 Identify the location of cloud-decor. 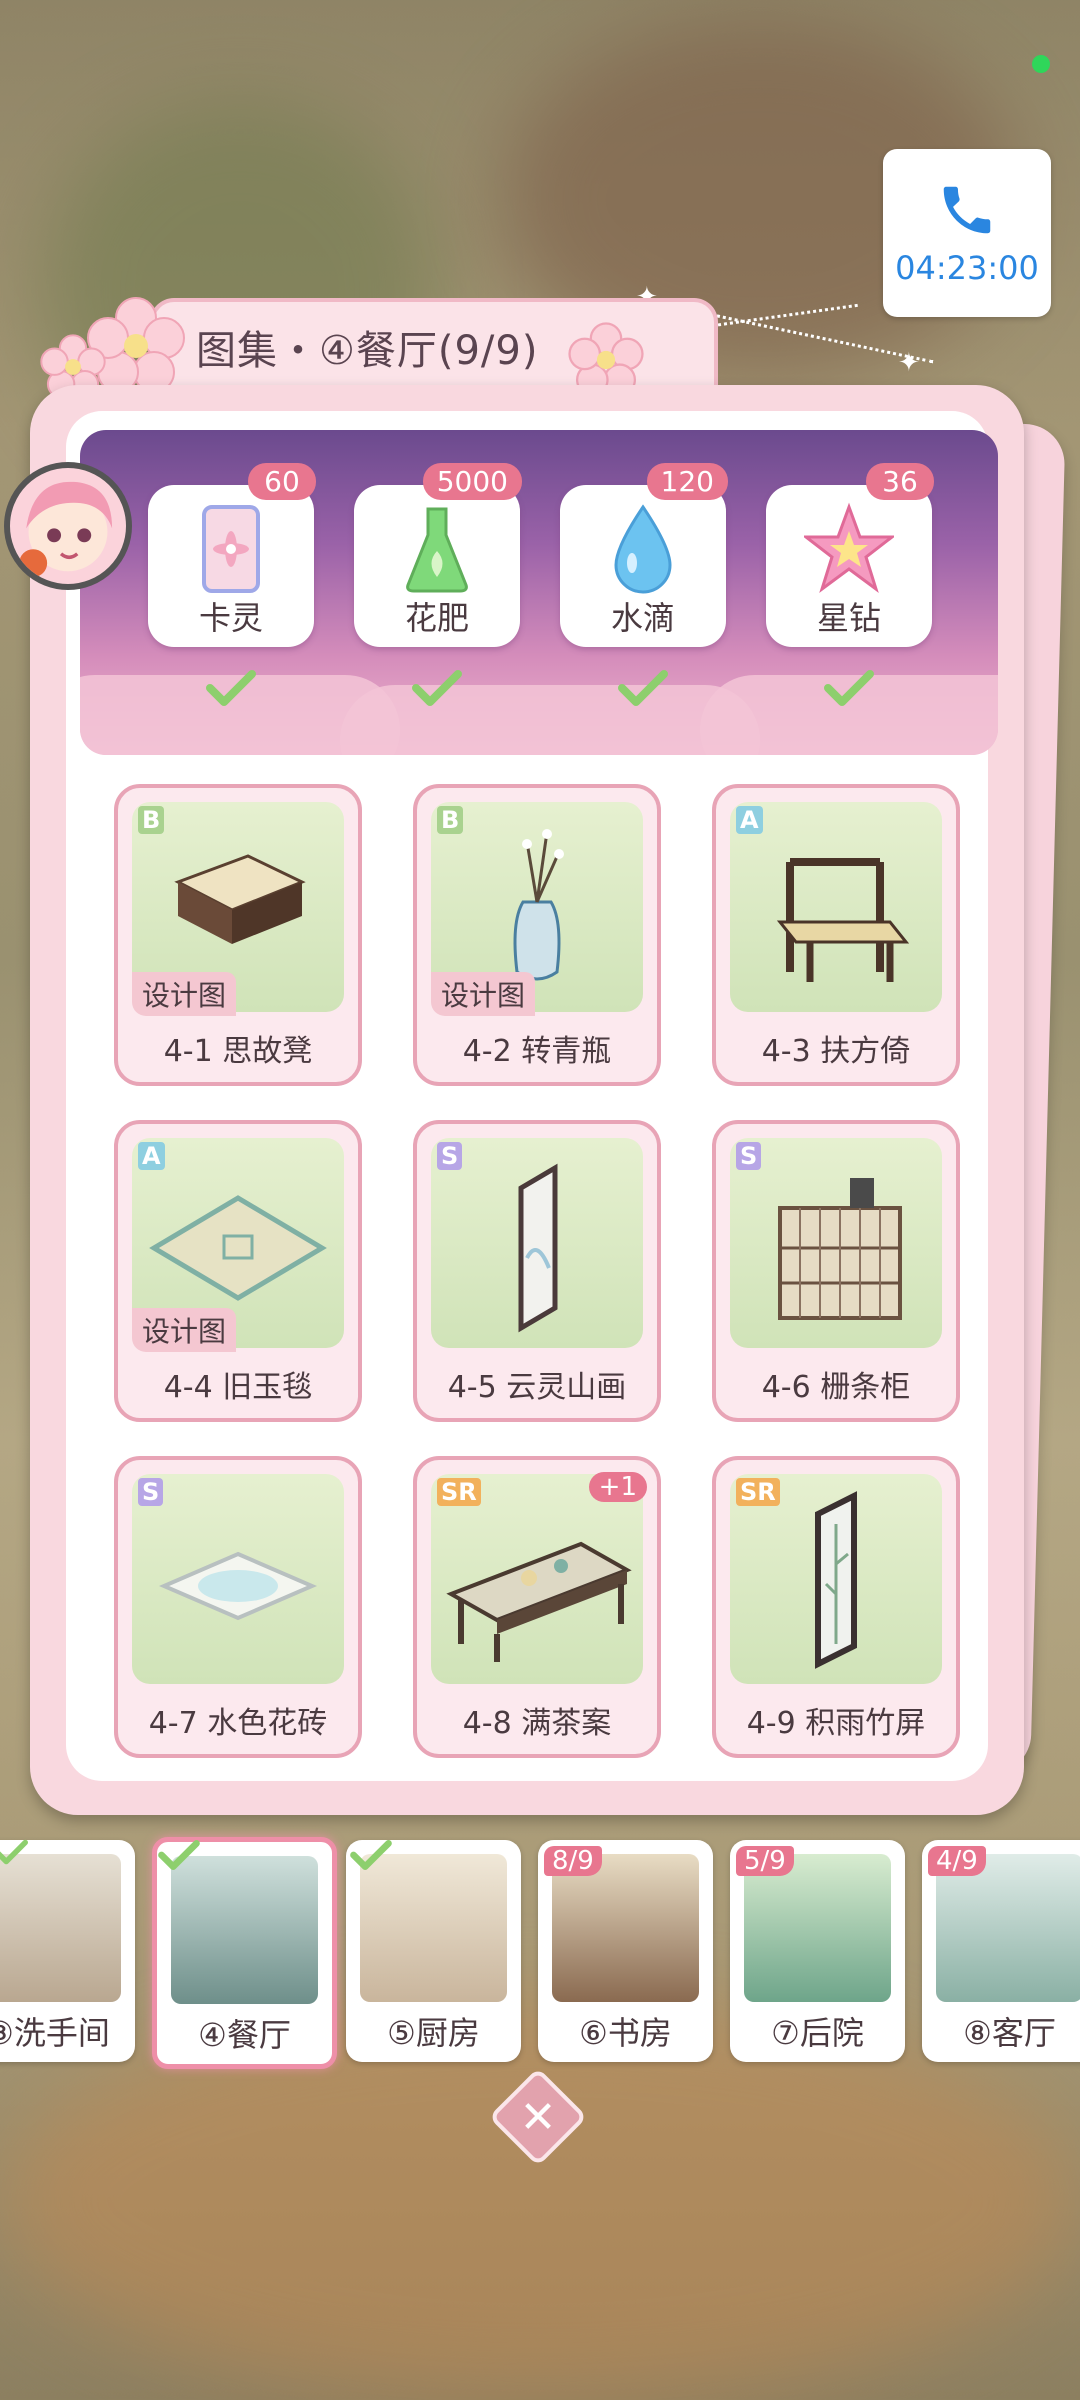
(550, 720).